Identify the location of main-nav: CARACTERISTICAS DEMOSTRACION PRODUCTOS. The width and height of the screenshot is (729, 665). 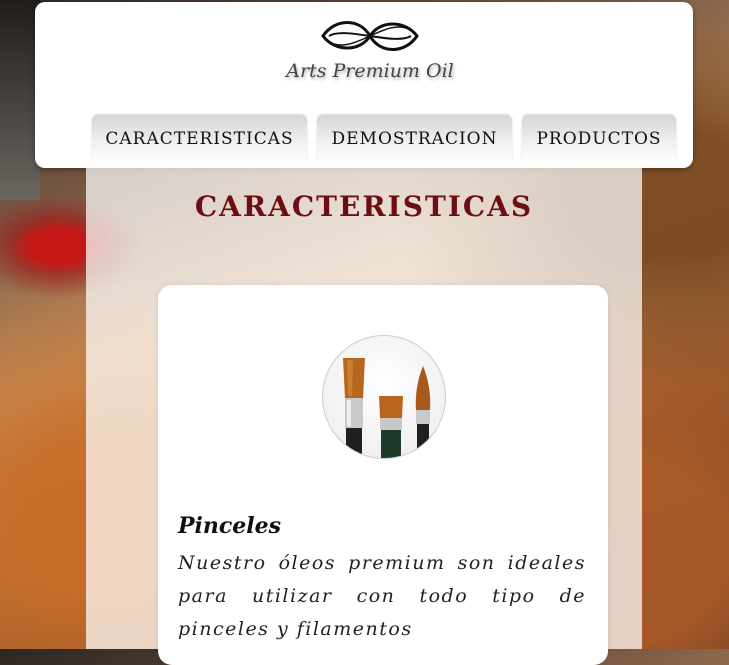
(384, 138).